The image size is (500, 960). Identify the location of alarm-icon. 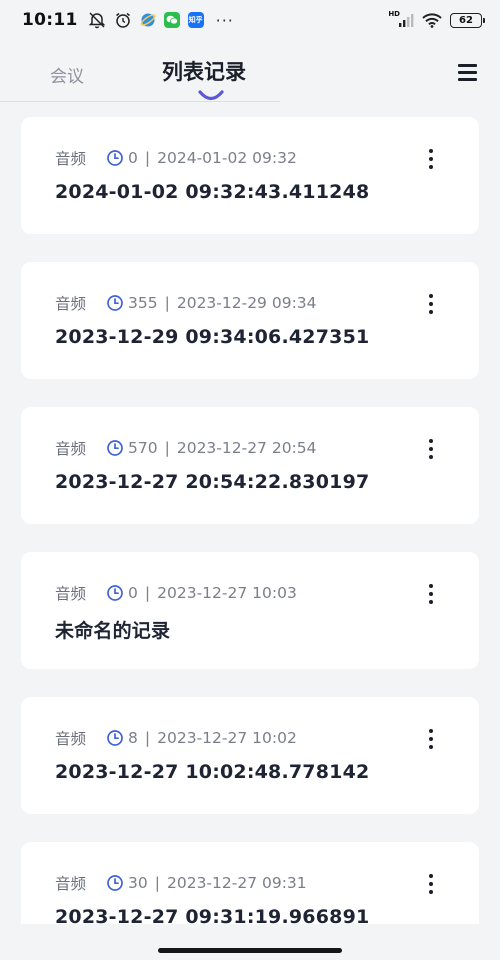
(123, 20).